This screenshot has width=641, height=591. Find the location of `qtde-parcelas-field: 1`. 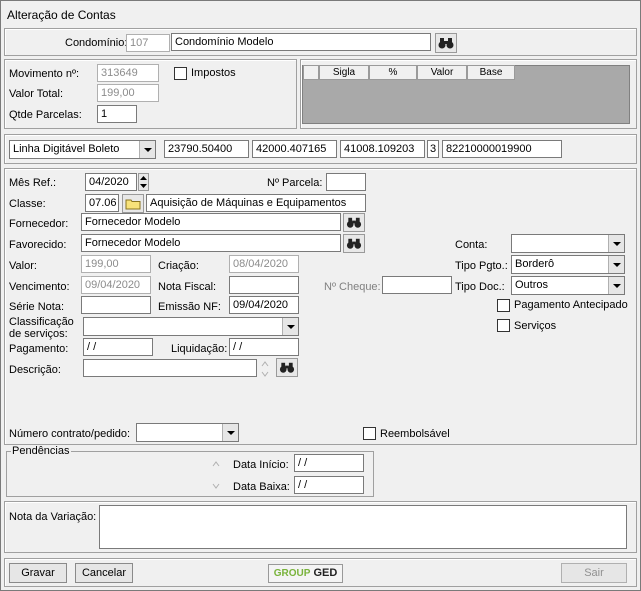

qtde-parcelas-field: 1 is located at coordinates (117, 114).